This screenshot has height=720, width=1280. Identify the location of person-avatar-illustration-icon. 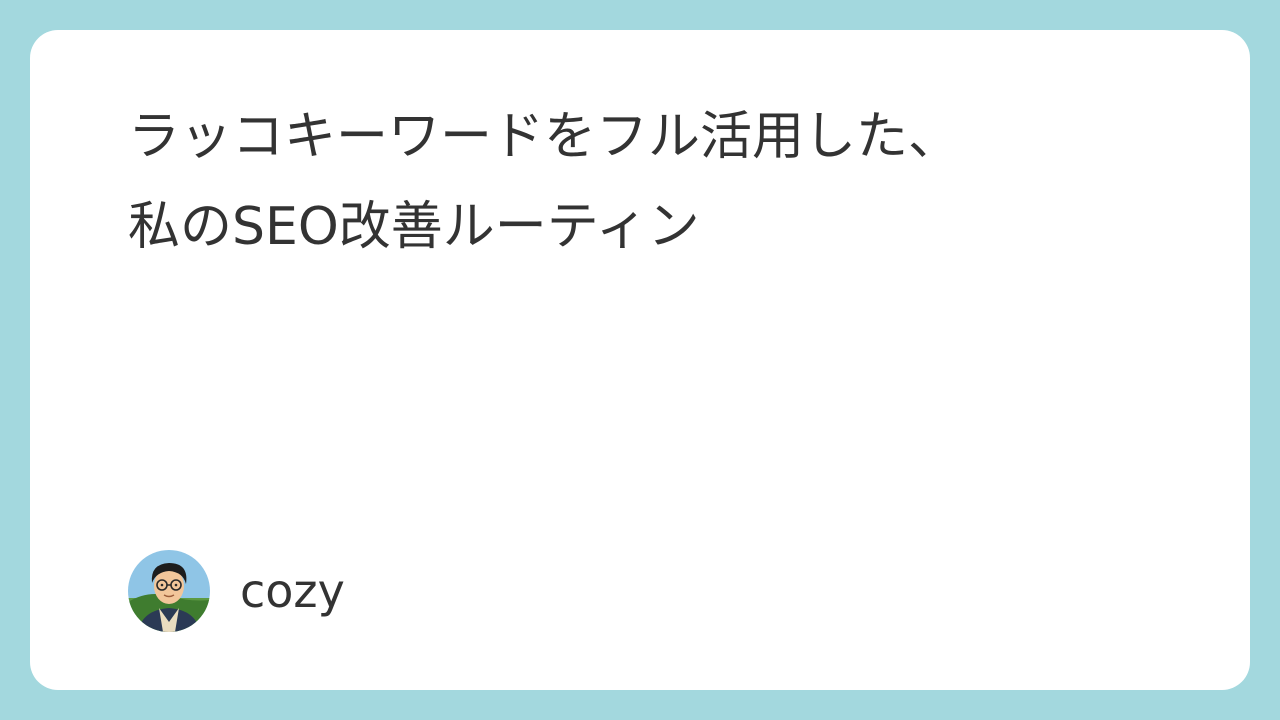
(169, 591).